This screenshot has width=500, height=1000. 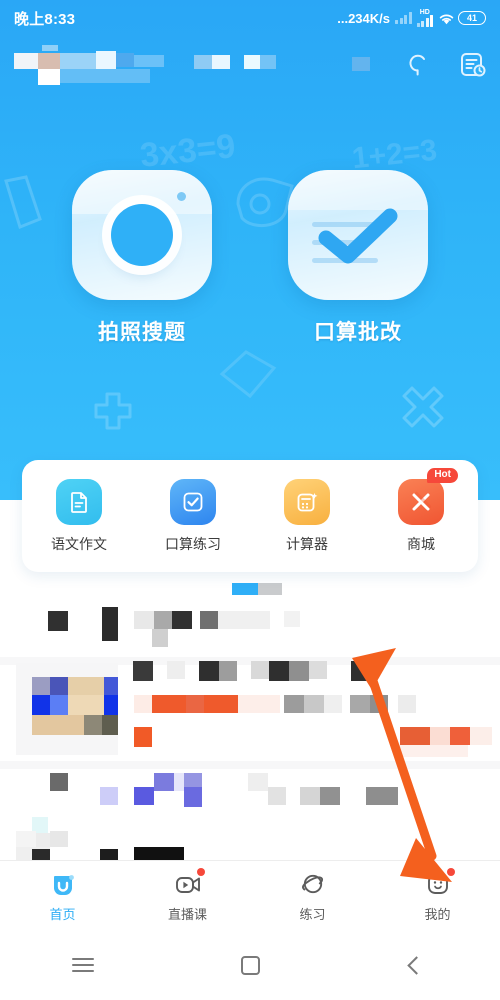 I want to click on quick-action-calculator: 计算器, so click(x=307, y=516).